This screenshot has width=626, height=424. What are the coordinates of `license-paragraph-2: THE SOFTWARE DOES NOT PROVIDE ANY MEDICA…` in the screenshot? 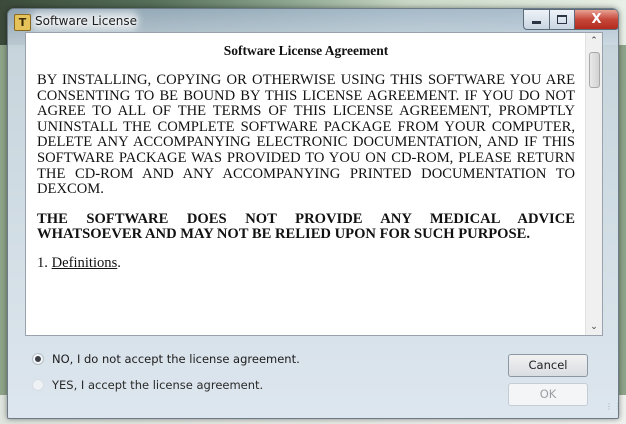 It's located at (306, 226).